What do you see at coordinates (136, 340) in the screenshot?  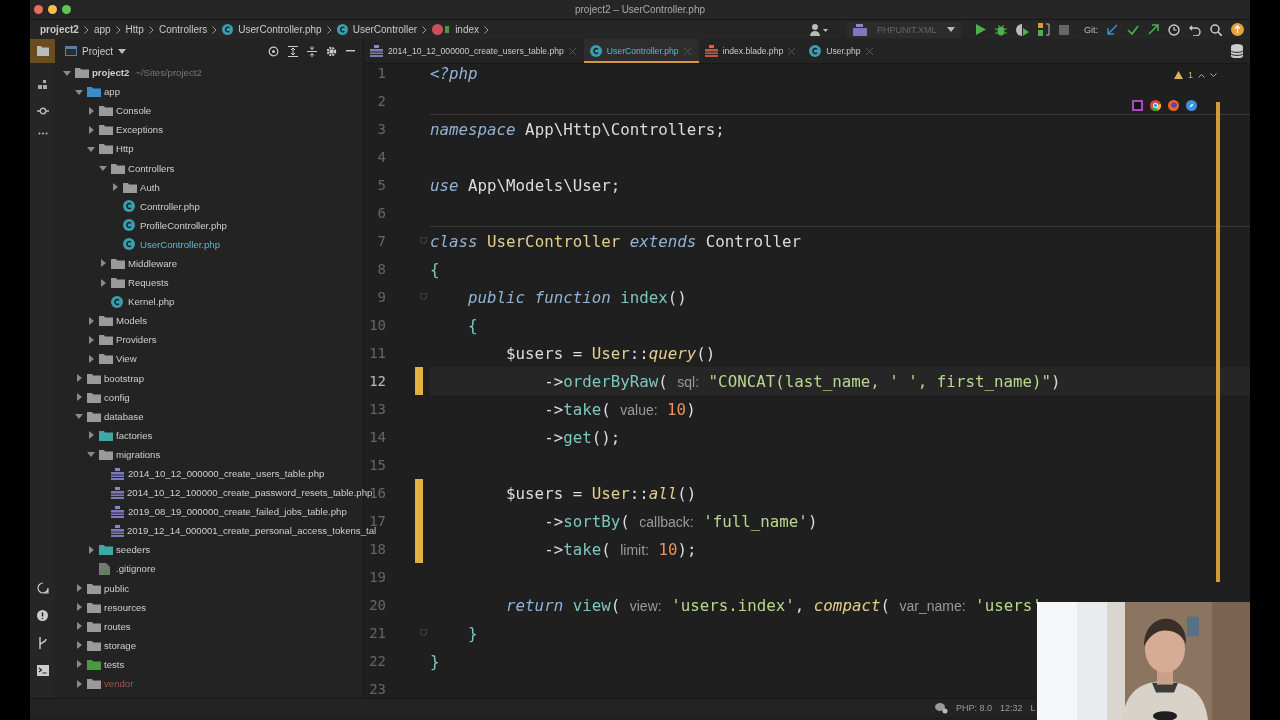 I see `tree-item: Providers` at bounding box center [136, 340].